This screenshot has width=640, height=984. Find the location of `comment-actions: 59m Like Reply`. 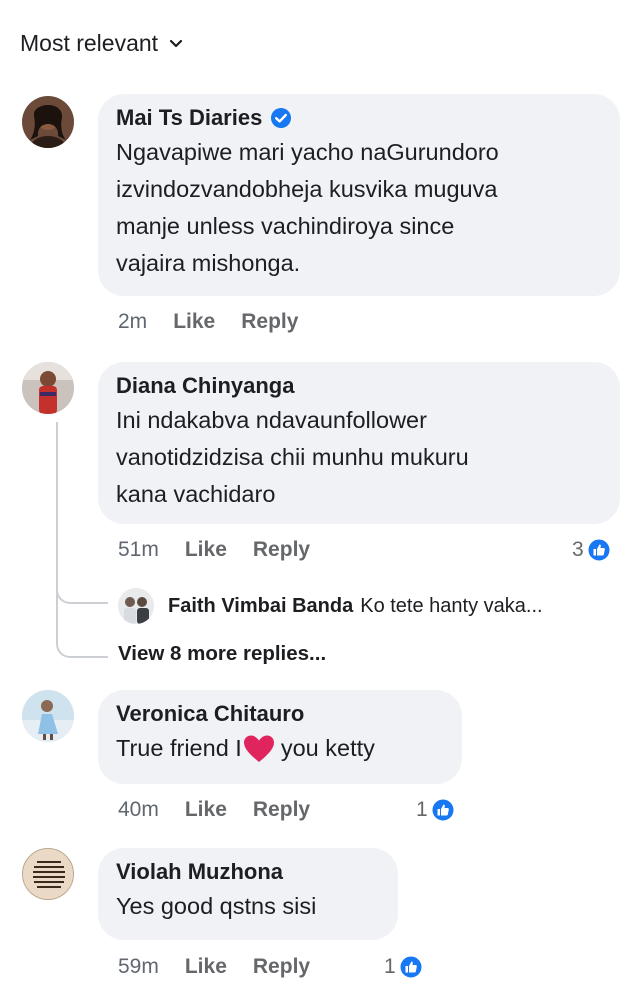

comment-actions: 59m Like Reply is located at coordinates (227, 967).